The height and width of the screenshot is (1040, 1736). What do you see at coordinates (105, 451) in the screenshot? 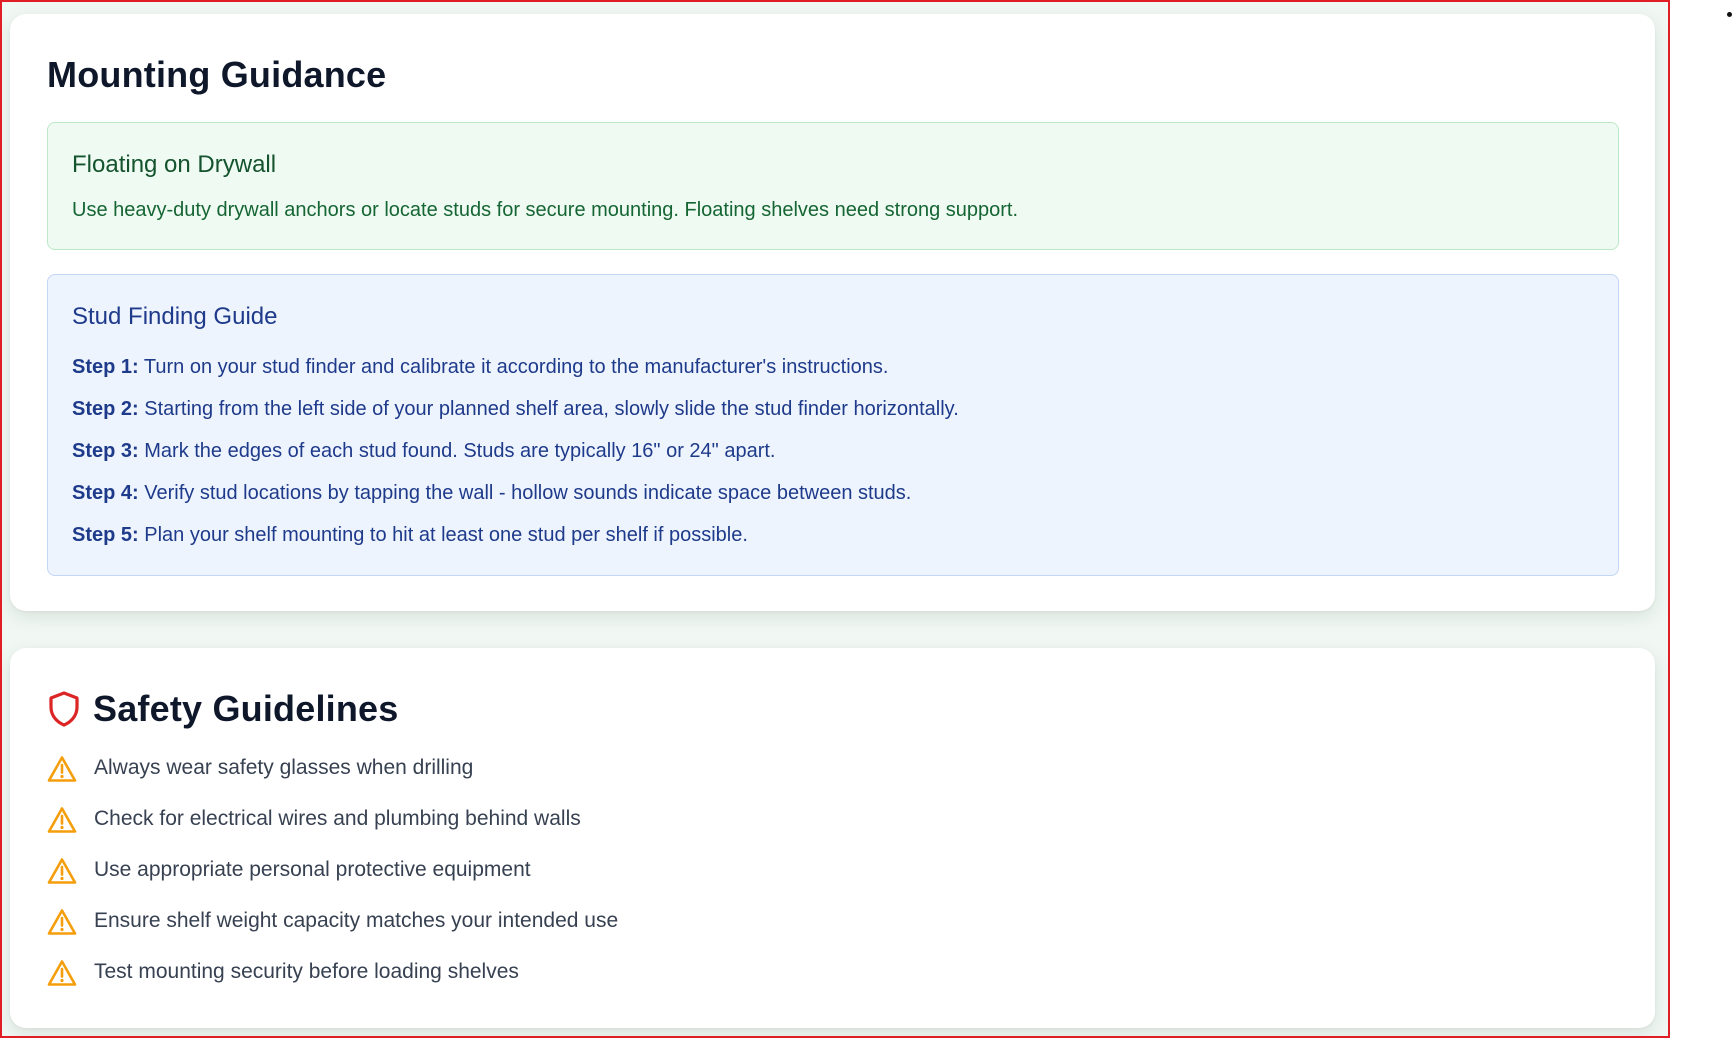
I see `step-label: Step 3:` at bounding box center [105, 451].